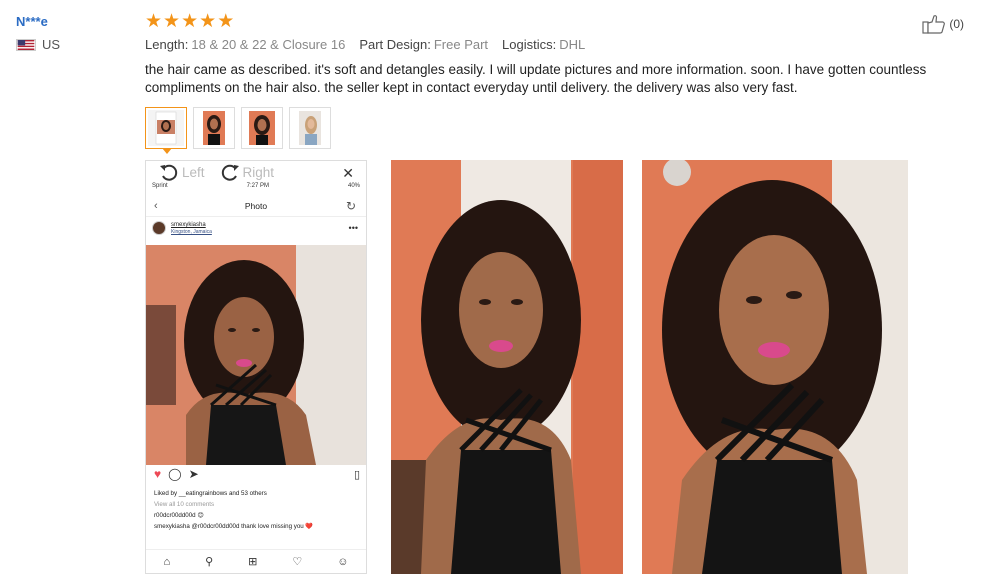  Describe the element at coordinates (353, 186) in the screenshot. I see `battery-label: 40%` at that location.